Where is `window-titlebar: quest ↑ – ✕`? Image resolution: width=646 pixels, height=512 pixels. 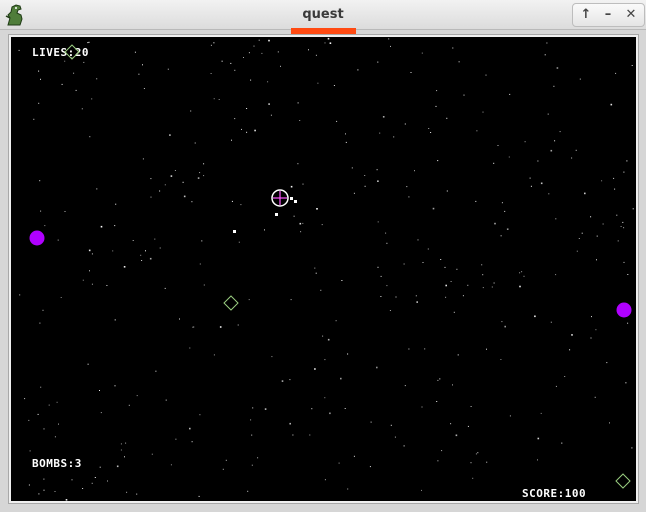
window-titlebar: quest ↑ – ✕ is located at coordinates (323, 15).